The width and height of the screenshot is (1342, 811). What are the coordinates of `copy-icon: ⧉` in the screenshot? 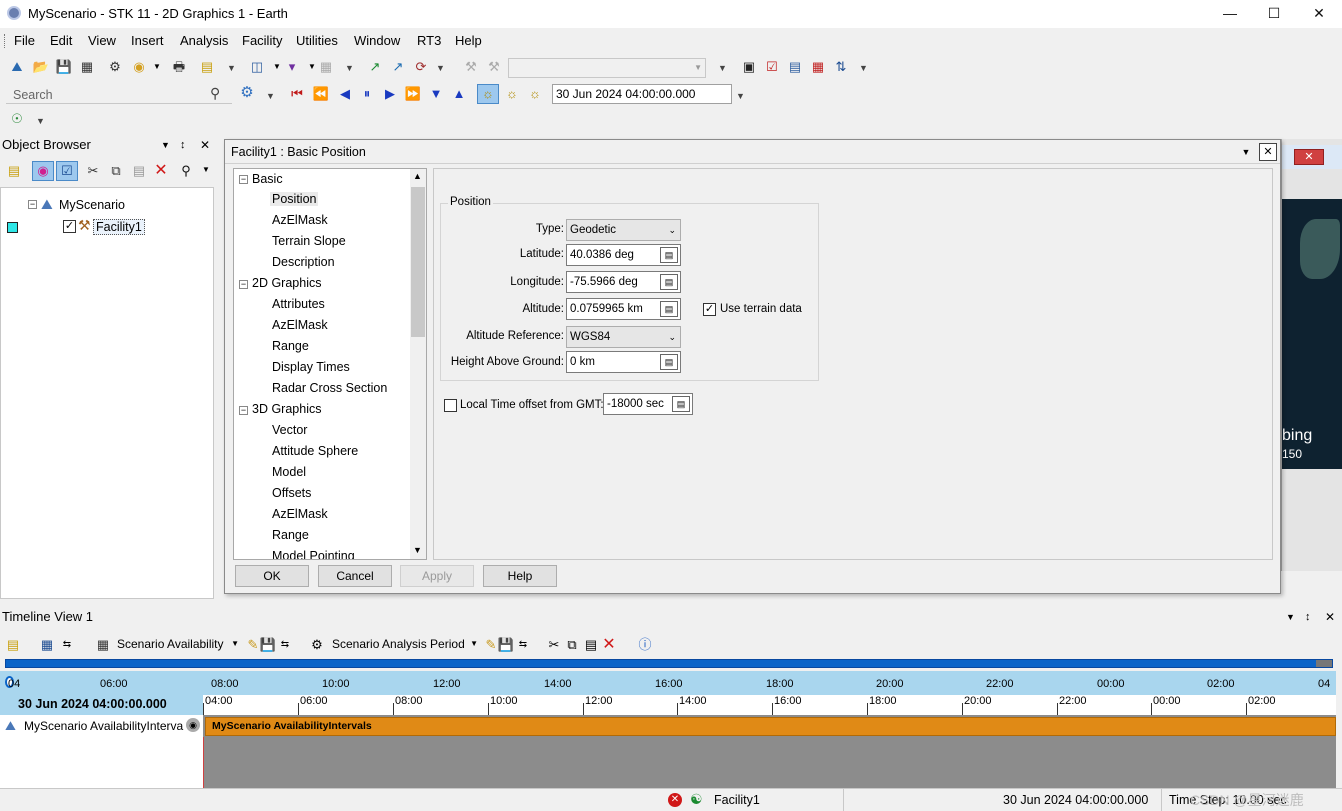 It's located at (572, 645).